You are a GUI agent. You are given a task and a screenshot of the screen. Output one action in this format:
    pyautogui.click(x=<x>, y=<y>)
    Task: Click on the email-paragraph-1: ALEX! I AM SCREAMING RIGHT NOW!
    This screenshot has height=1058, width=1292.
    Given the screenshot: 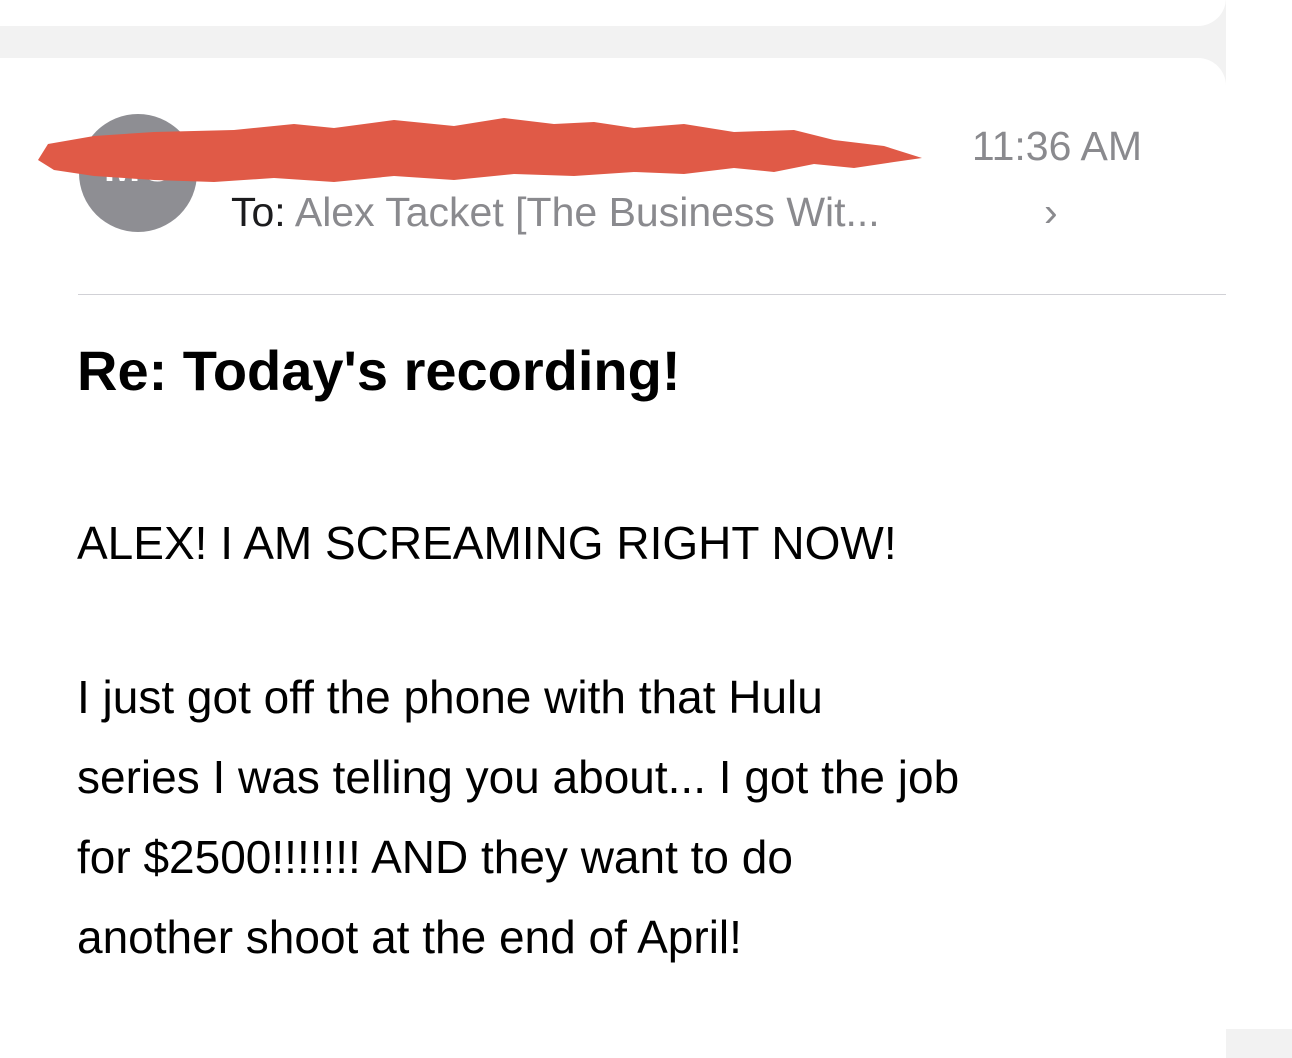 What is the action you would take?
    pyautogui.click(x=487, y=543)
    